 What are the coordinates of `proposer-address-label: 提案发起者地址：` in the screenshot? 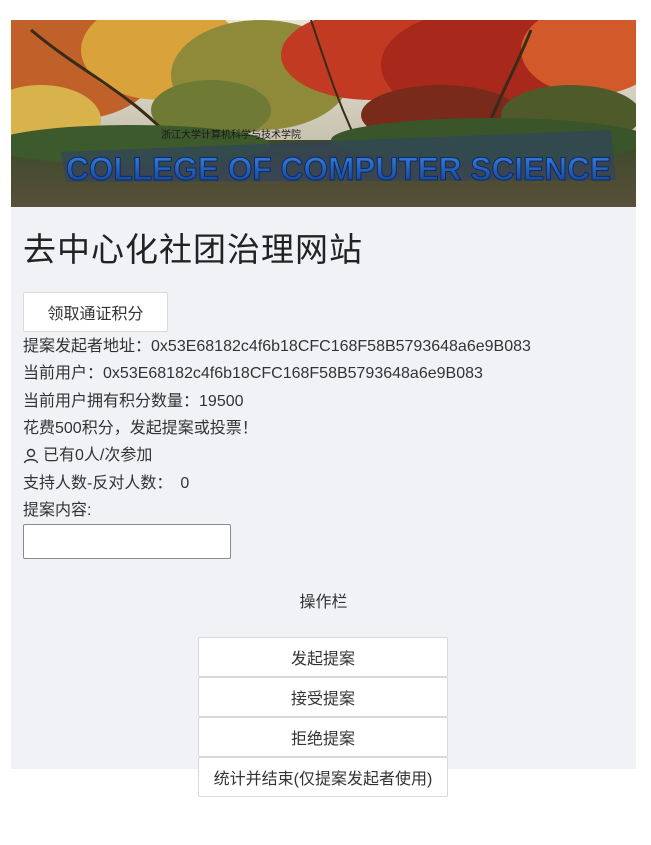 It's located at (87, 346).